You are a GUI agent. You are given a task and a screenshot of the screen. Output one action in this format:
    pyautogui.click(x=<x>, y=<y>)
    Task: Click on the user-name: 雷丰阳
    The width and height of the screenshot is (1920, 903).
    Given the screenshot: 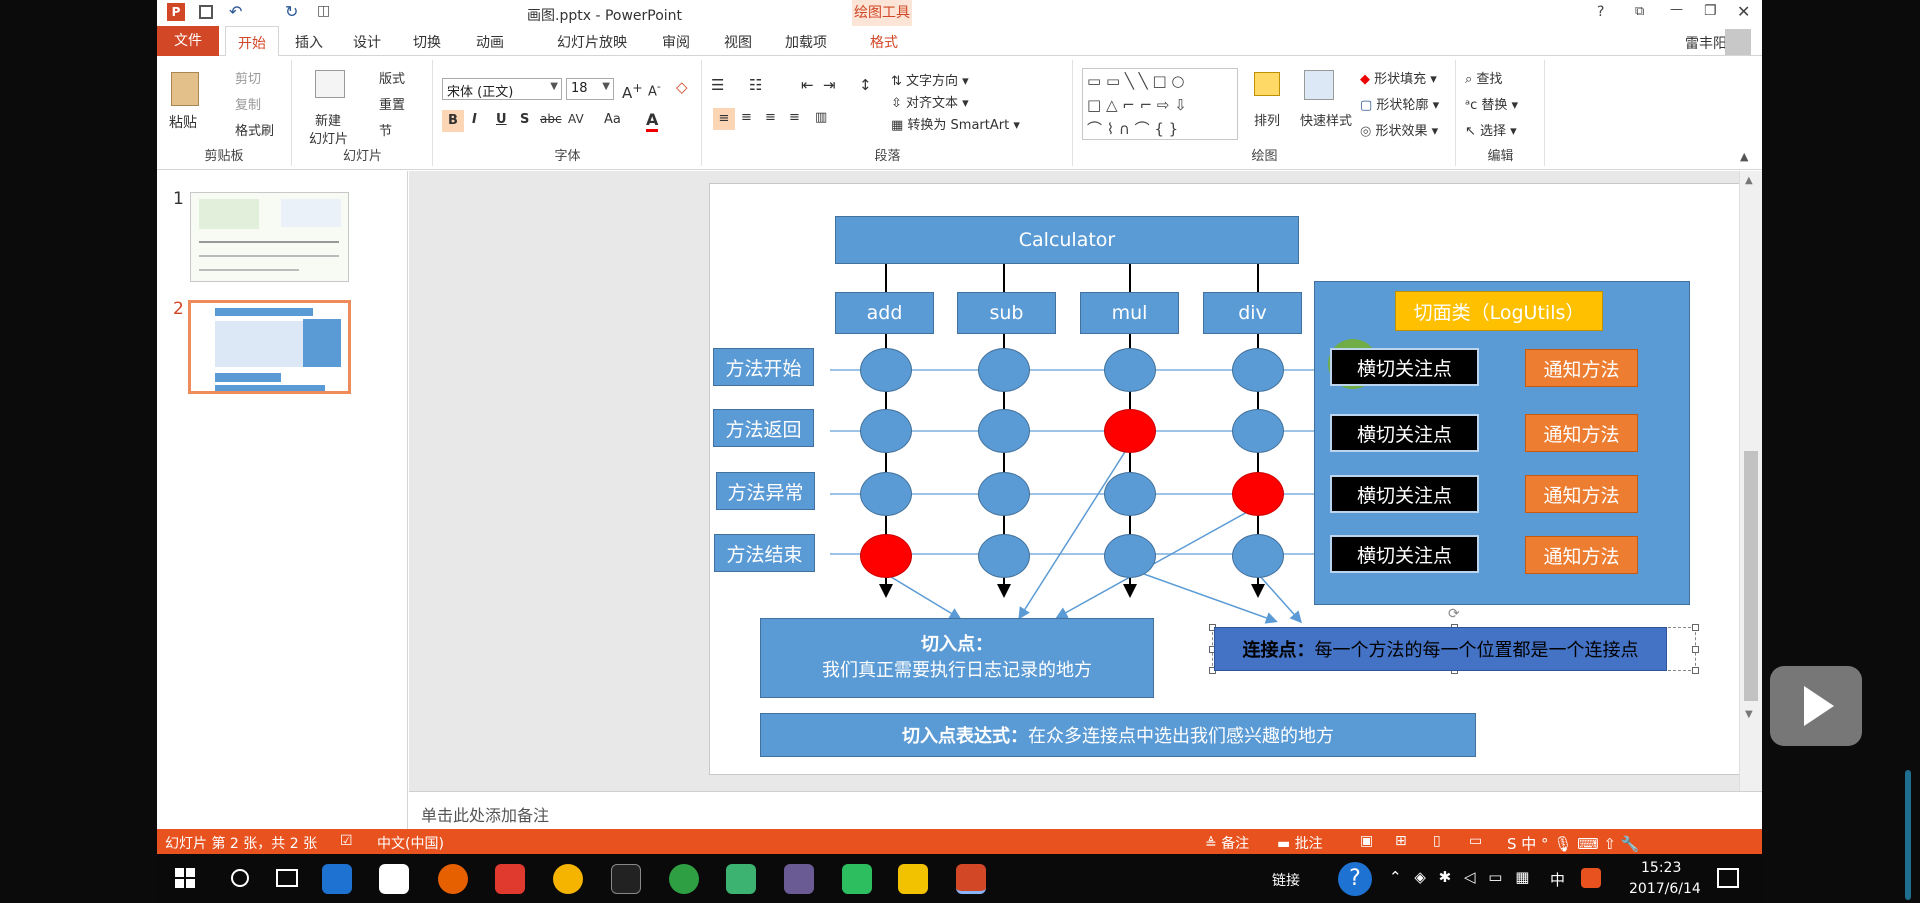 What is the action you would take?
    pyautogui.click(x=1706, y=43)
    